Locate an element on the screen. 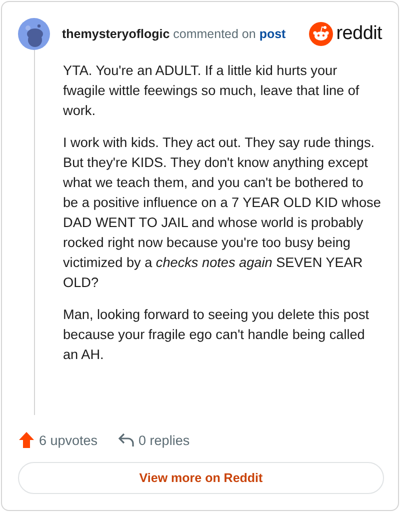  comment-paragraph: YTA. You're an ADULT. If a little kid hurts your fwagile wittle feewings so much, leave that line of work. is located at coordinates (211, 91).